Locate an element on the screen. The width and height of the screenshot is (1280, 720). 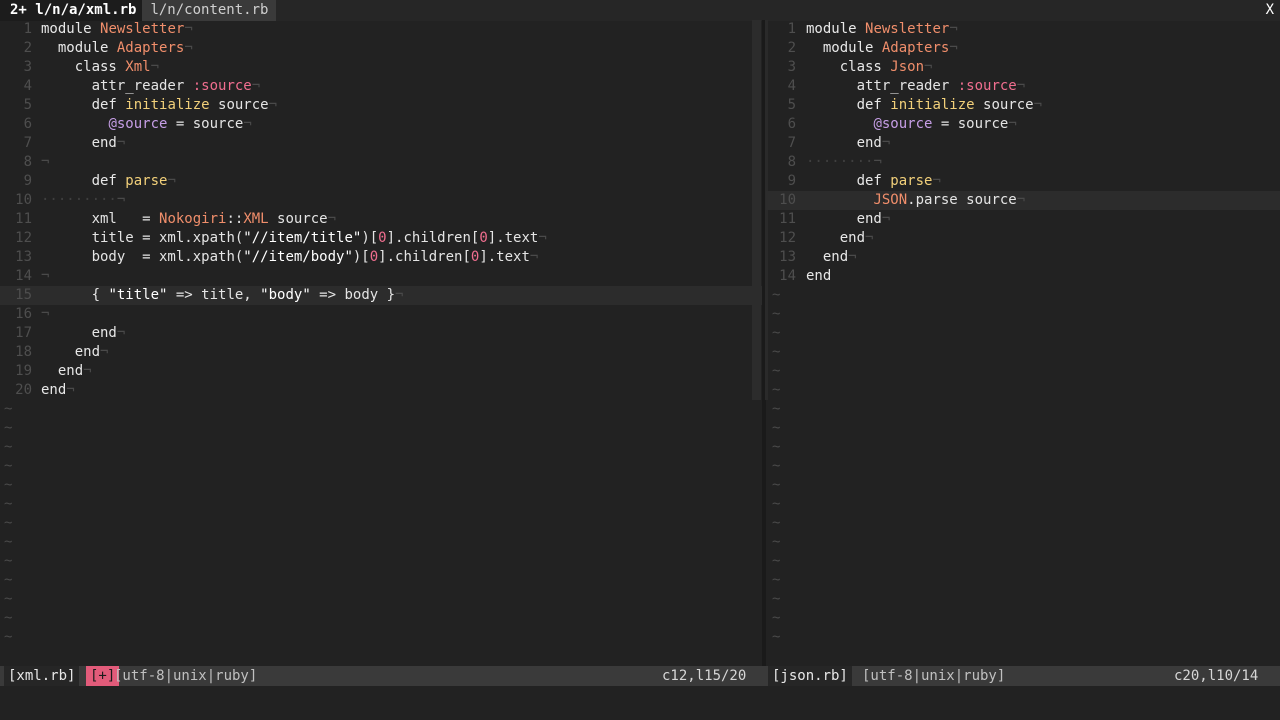
line-number: 10 is located at coordinates (787, 200).